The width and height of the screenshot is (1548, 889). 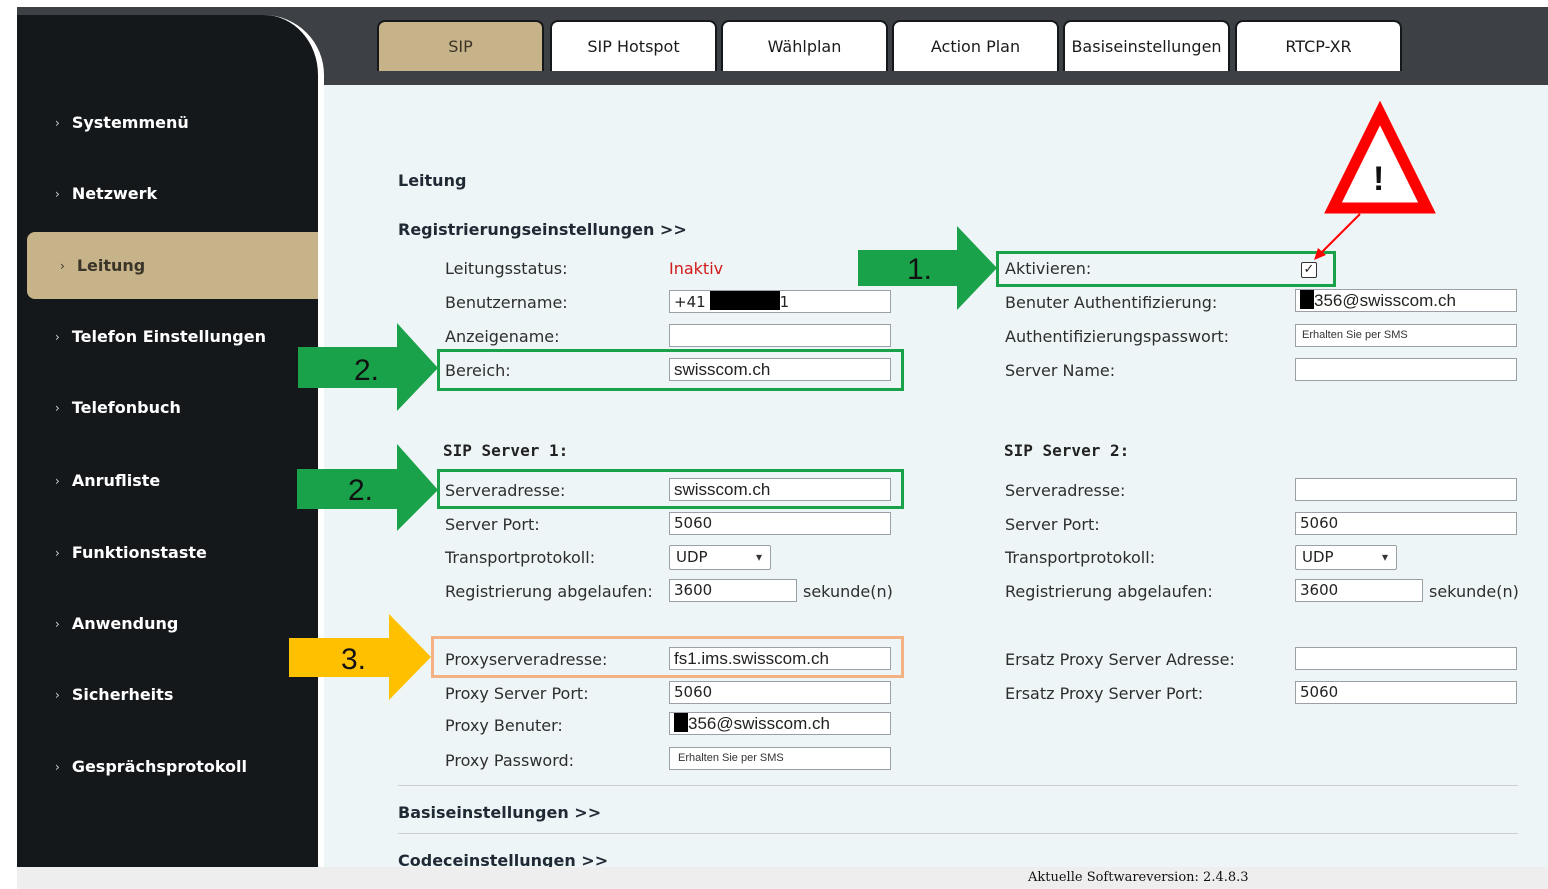 What do you see at coordinates (782, 878) in the screenshot?
I see `footer: Aktuelle Softwareversion: 2.4.8.3` at bounding box center [782, 878].